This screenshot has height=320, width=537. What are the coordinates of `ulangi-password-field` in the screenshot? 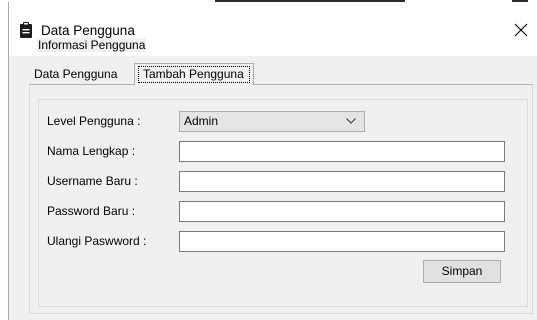 It's located at (342, 241).